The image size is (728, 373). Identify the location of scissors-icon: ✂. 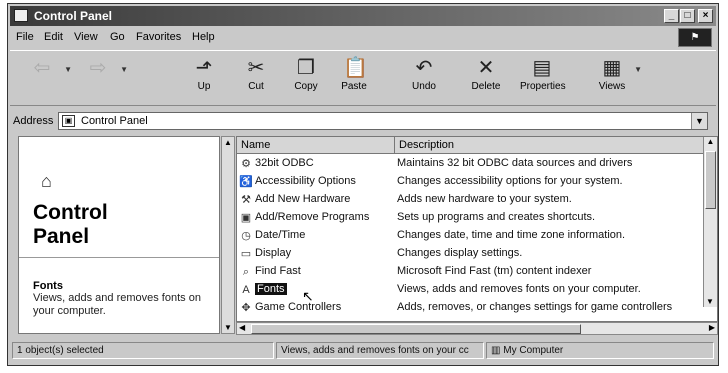
(256, 68).